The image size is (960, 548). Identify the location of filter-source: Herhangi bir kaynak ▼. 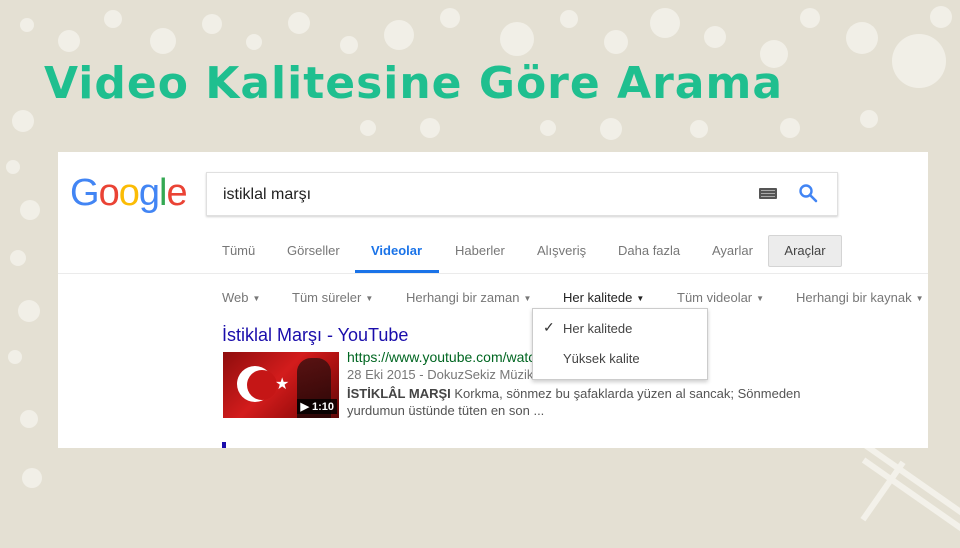
(860, 297).